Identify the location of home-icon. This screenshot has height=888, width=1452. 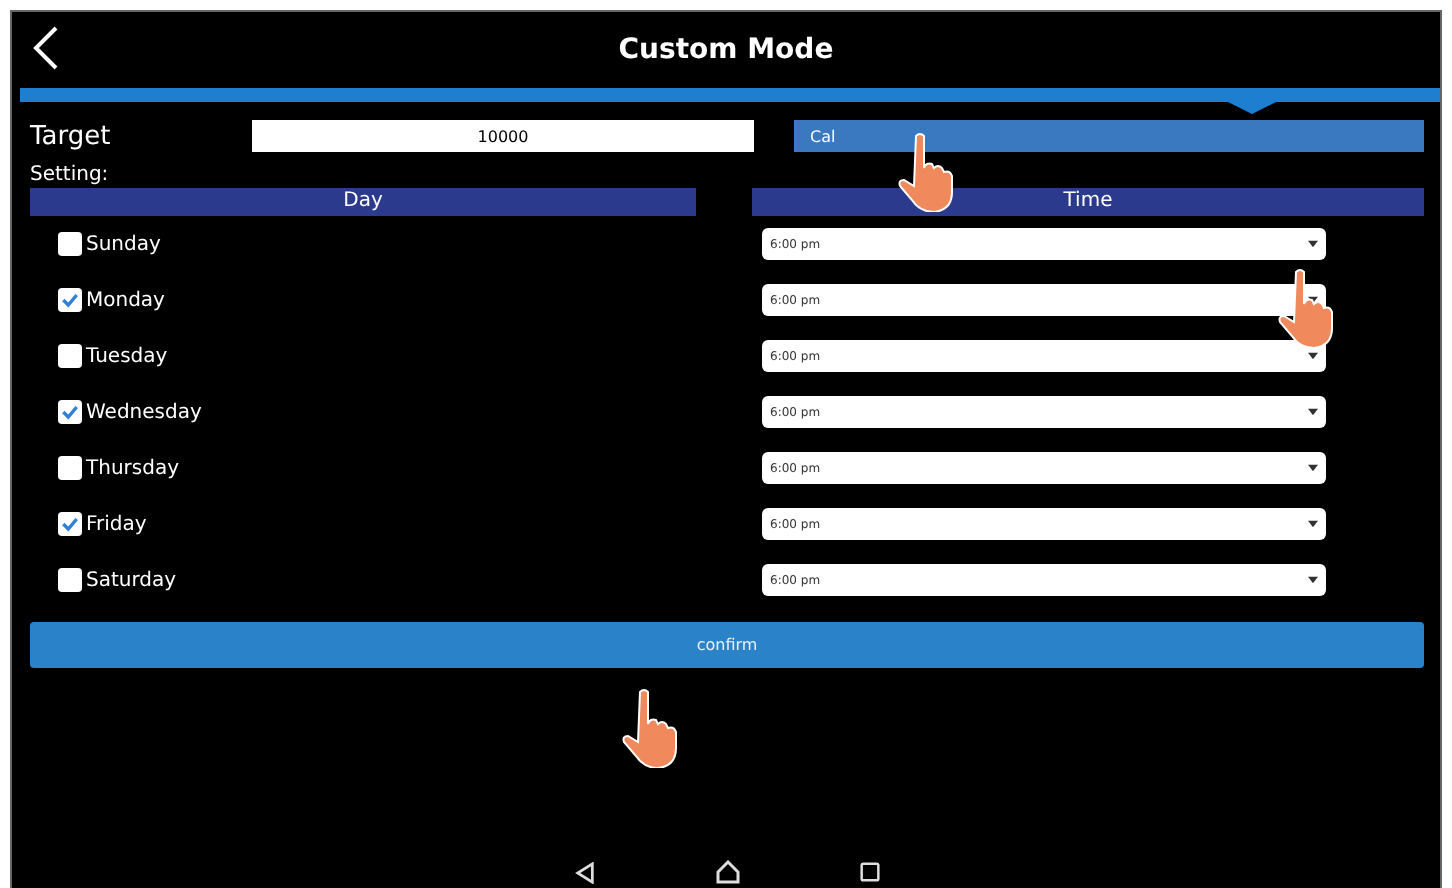
(727, 872).